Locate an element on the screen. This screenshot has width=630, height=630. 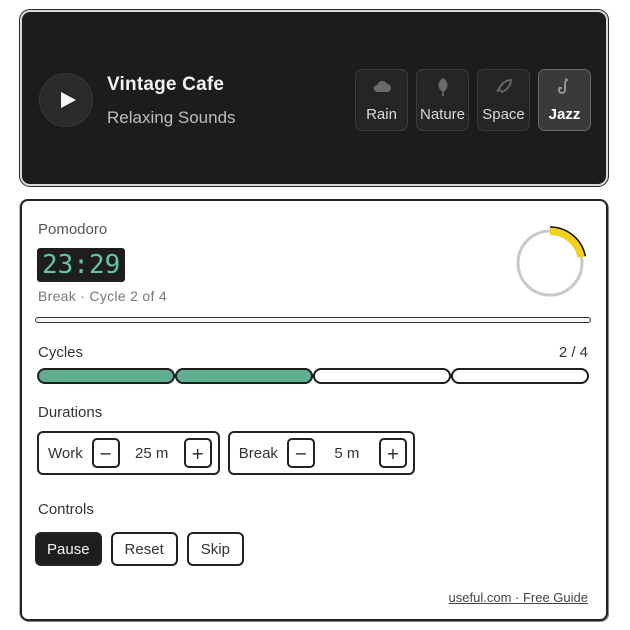
work-duration-control: Work − 25 m + is located at coordinates (128, 453).